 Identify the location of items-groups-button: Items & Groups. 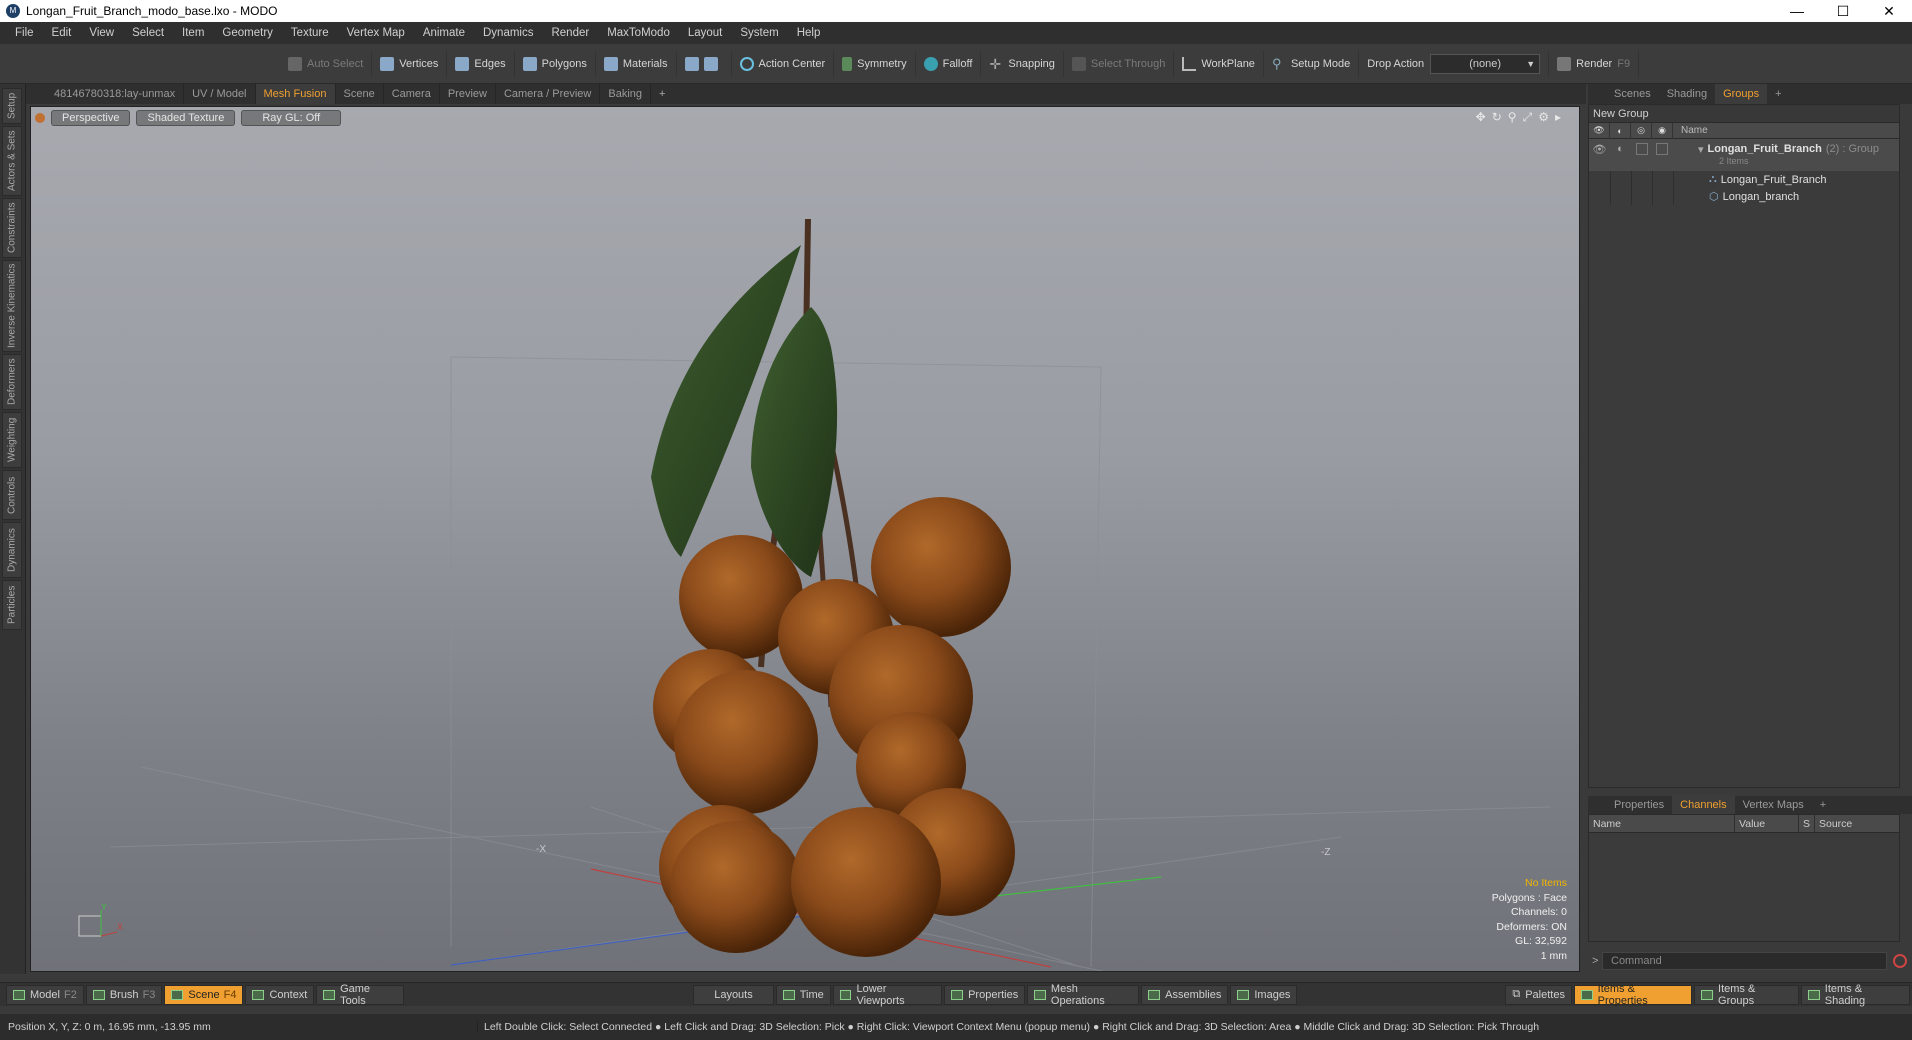
(1747, 995).